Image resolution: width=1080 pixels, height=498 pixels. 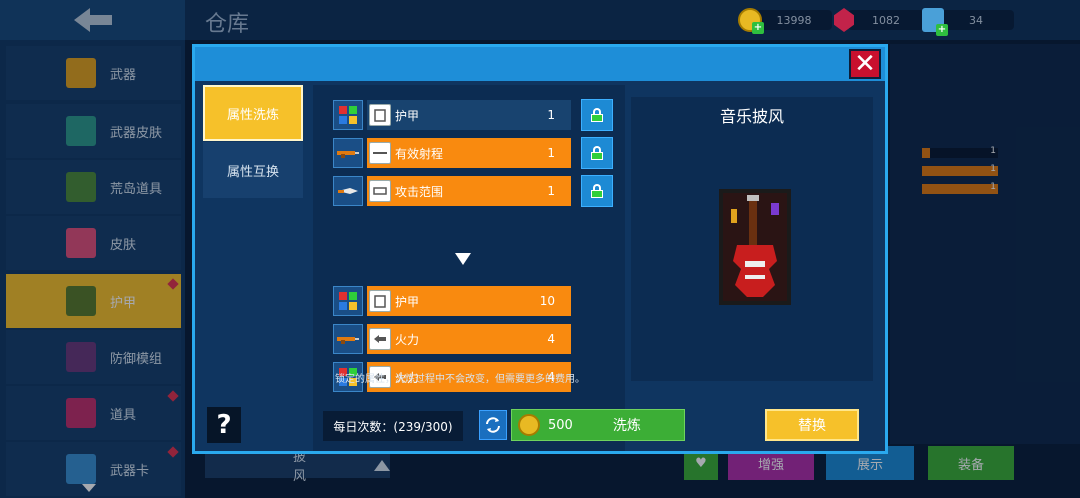 What do you see at coordinates (469, 191) in the screenshot?
I see `attribute-bar: 攻击范围 1` at bounding box center [469, 191].